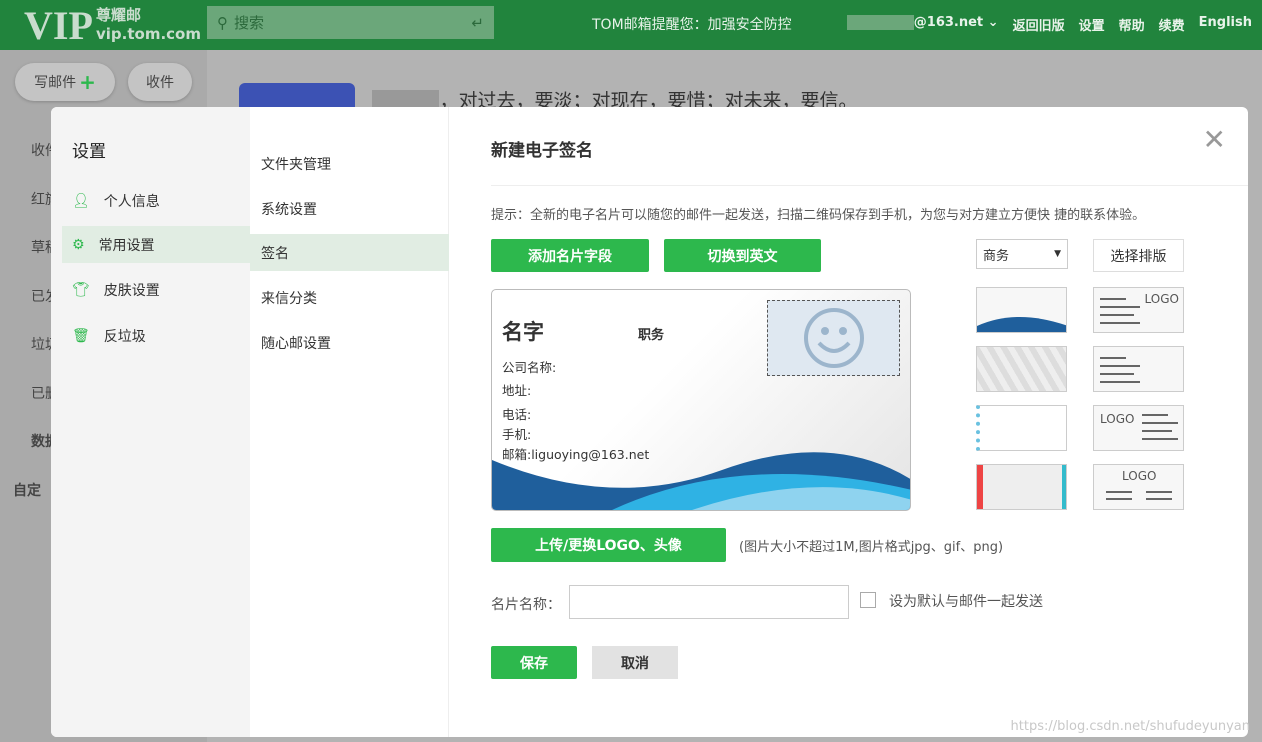 The height and width of the screenshot is (742, 1262). Describe the element at coordinates (160, 82) in the screenshot. I see `inbox-button: 收件` at that location.